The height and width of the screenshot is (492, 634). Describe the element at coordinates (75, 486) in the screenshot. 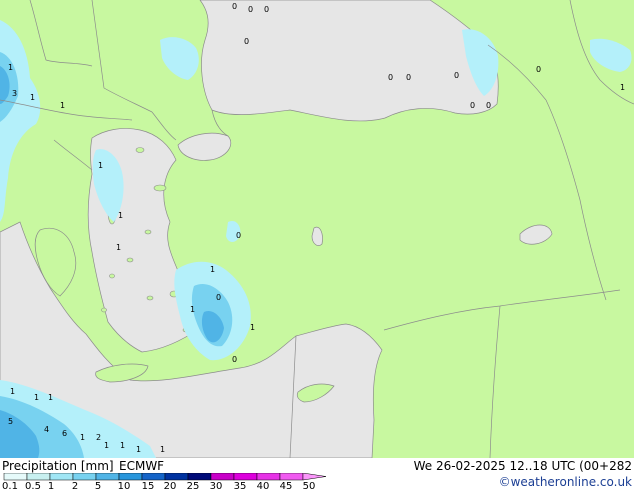

I see `scale-tick-label: 2` at that location.